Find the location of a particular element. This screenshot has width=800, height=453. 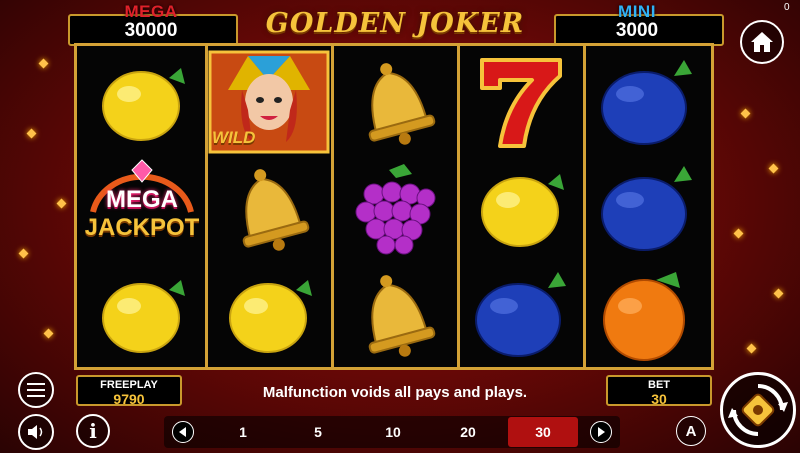

sound-button is located at coordinates (36, 432).